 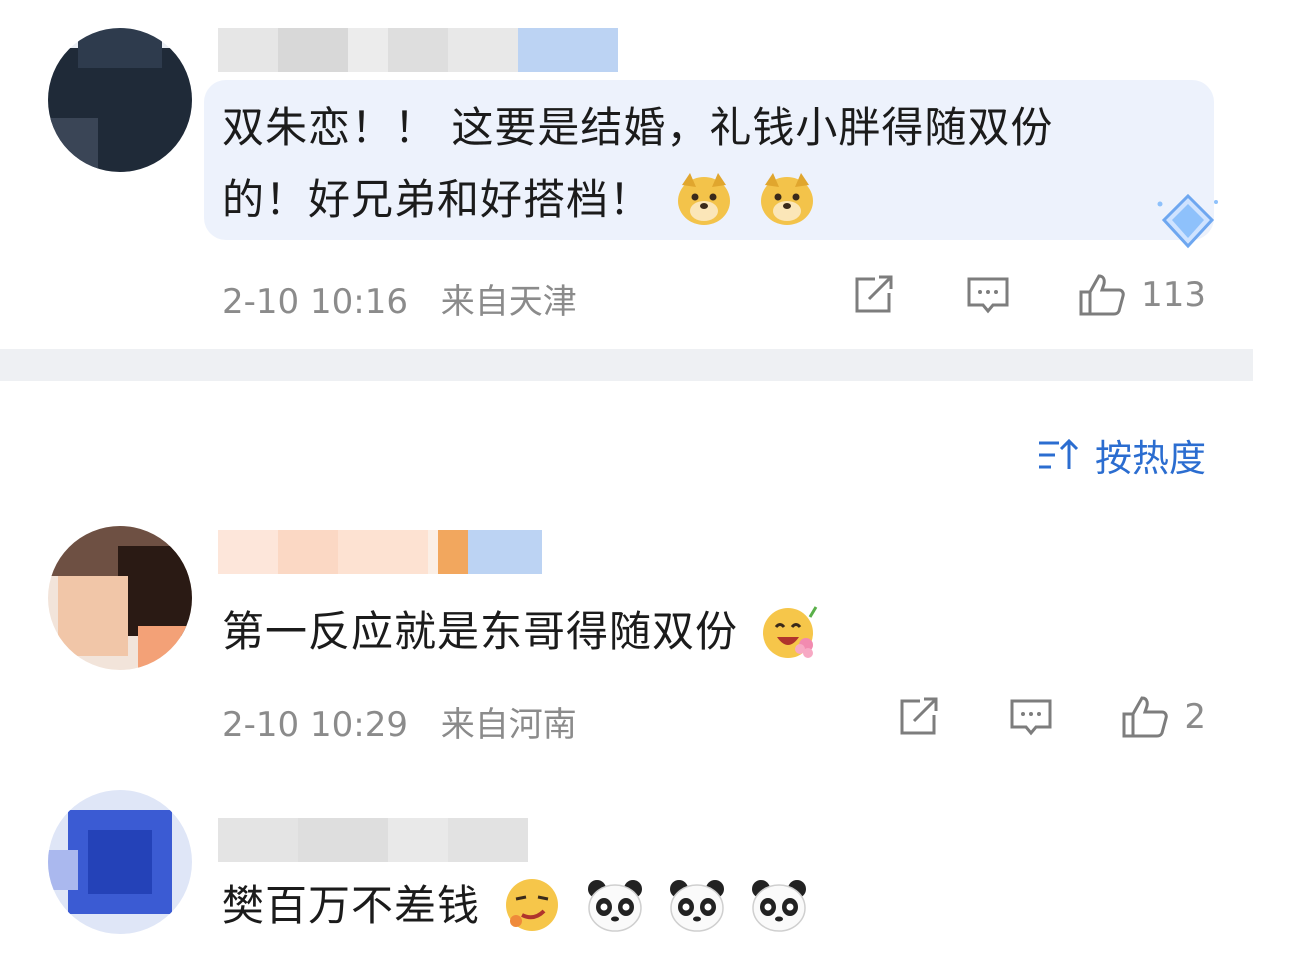 What do you see at coordinates (437, 199) in the screenshot?
I see `comment-text-line2: 的！好兄弟和好搭档！` at bounding box center [437, 199].